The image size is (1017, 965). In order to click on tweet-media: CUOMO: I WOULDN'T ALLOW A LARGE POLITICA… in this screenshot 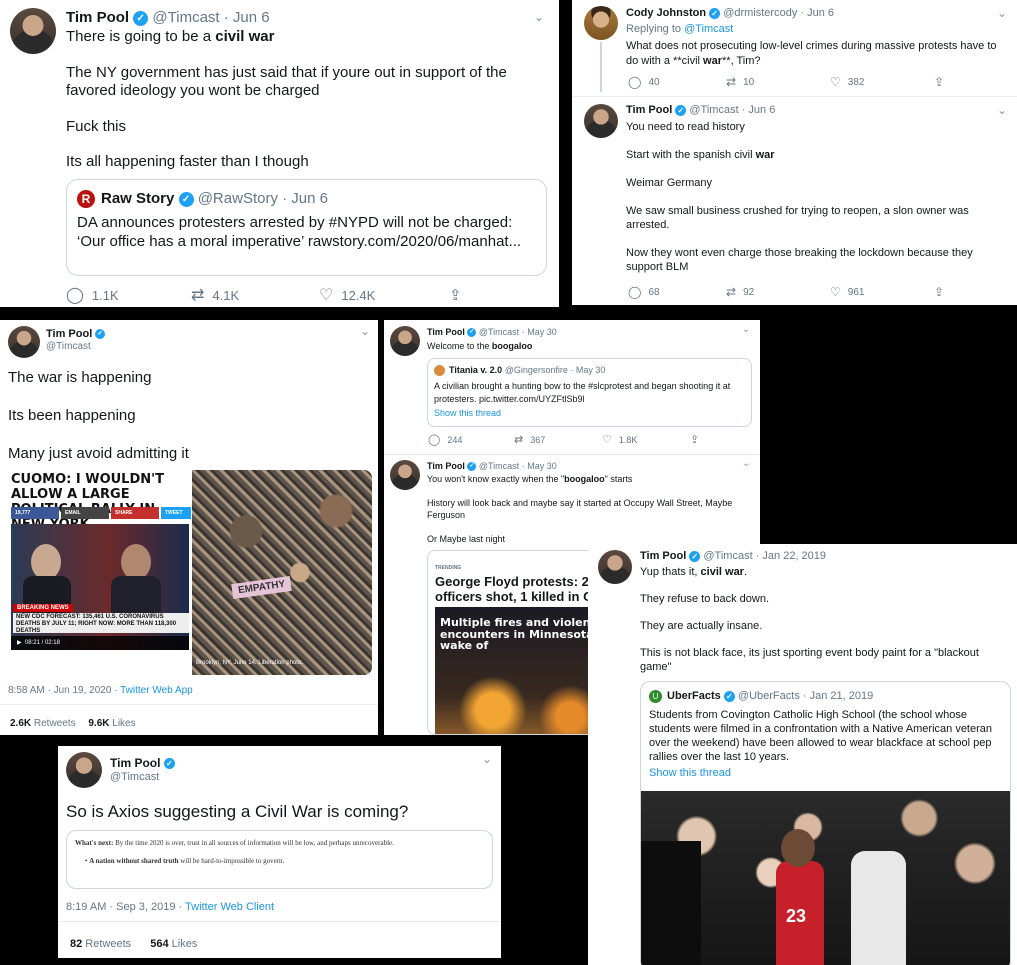, I will do `click(190, 572)`.